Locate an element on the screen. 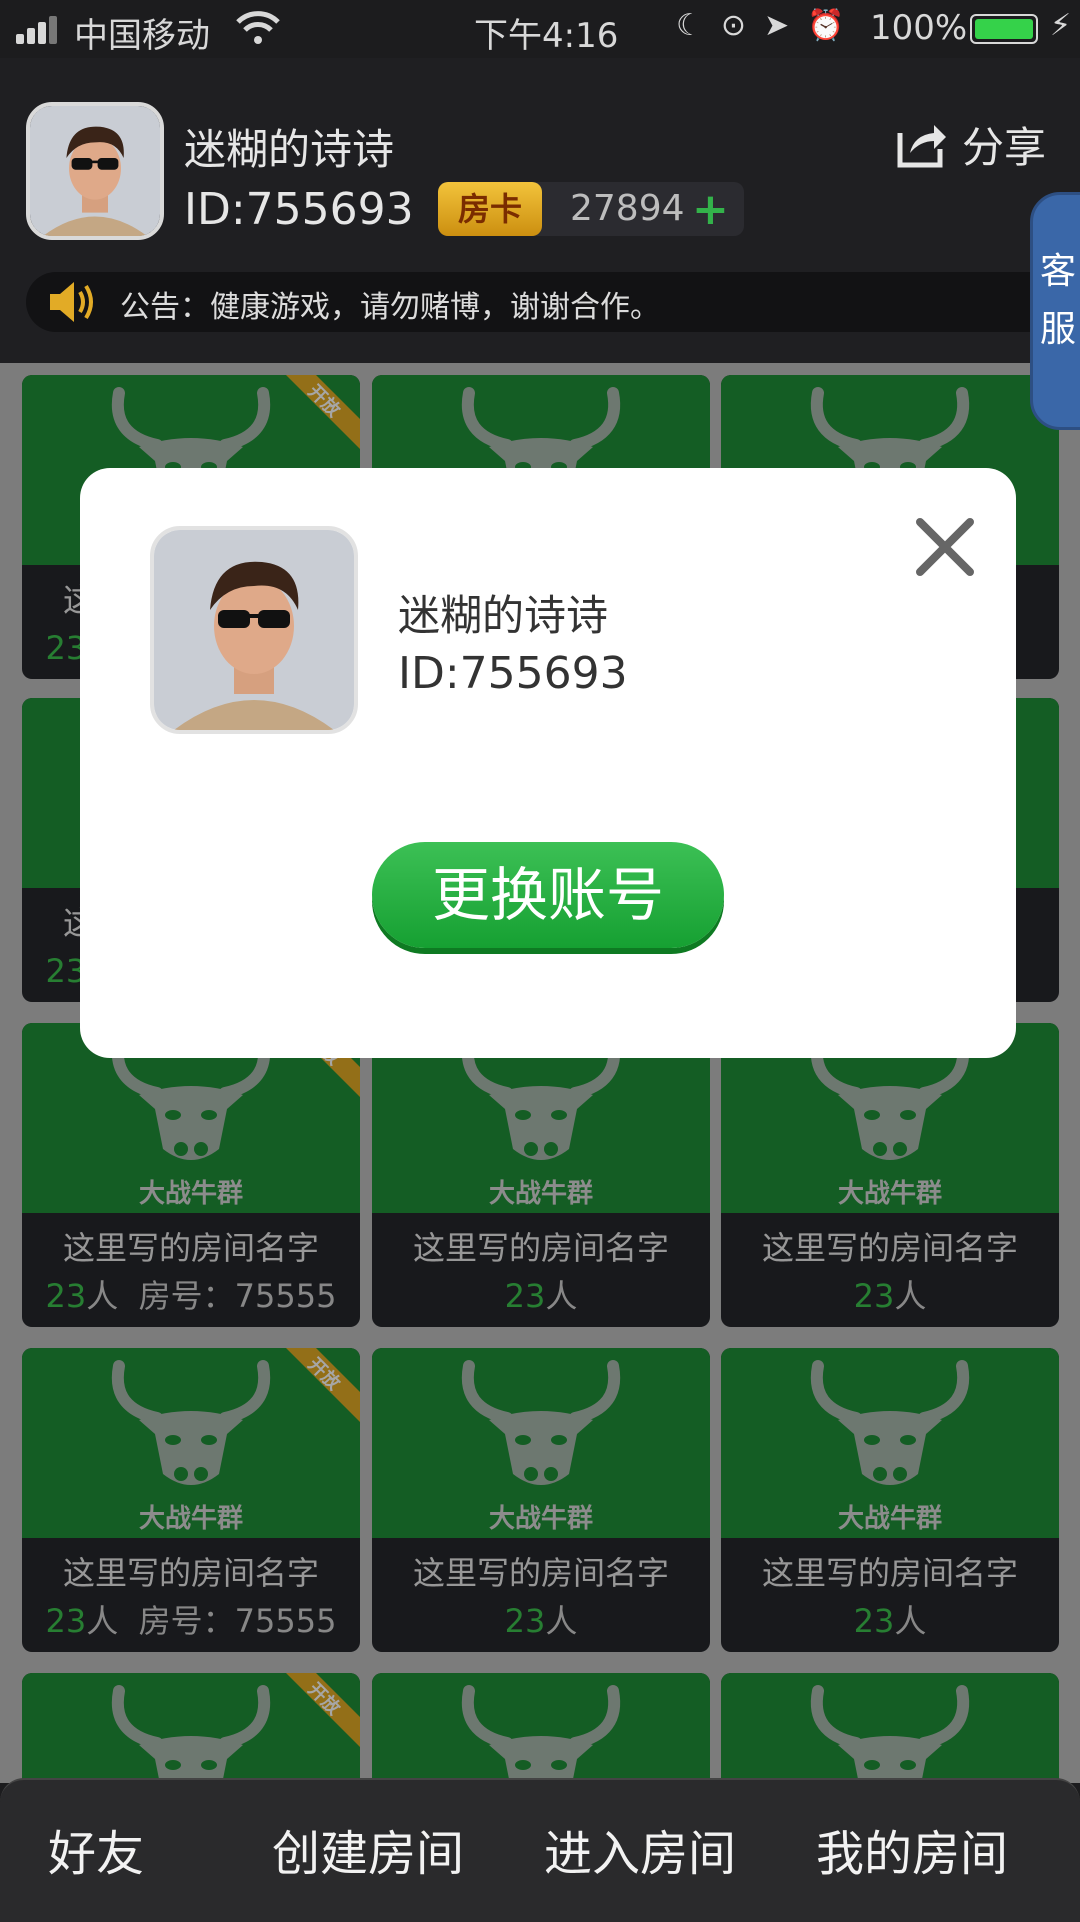  signal-icon is located at coordinates (42, 30).